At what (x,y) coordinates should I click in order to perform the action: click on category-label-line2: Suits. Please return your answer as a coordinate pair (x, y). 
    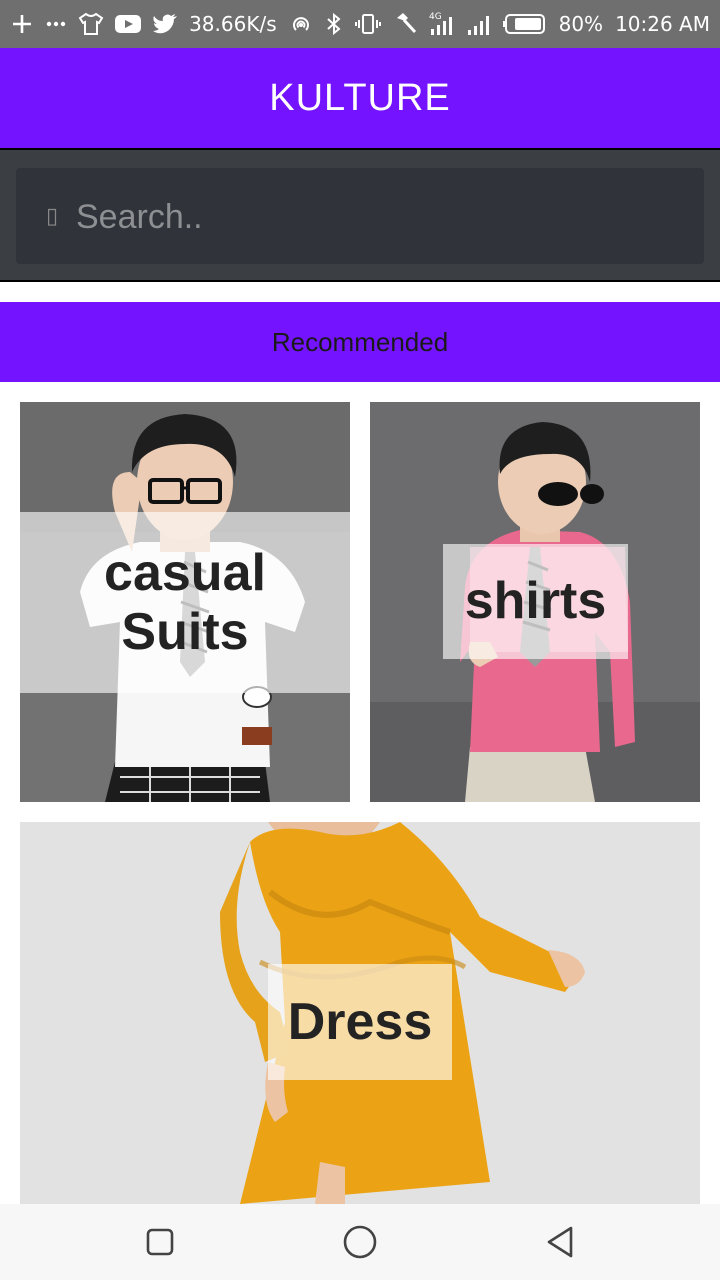
    Looking at the image, I should click on (185, 631).